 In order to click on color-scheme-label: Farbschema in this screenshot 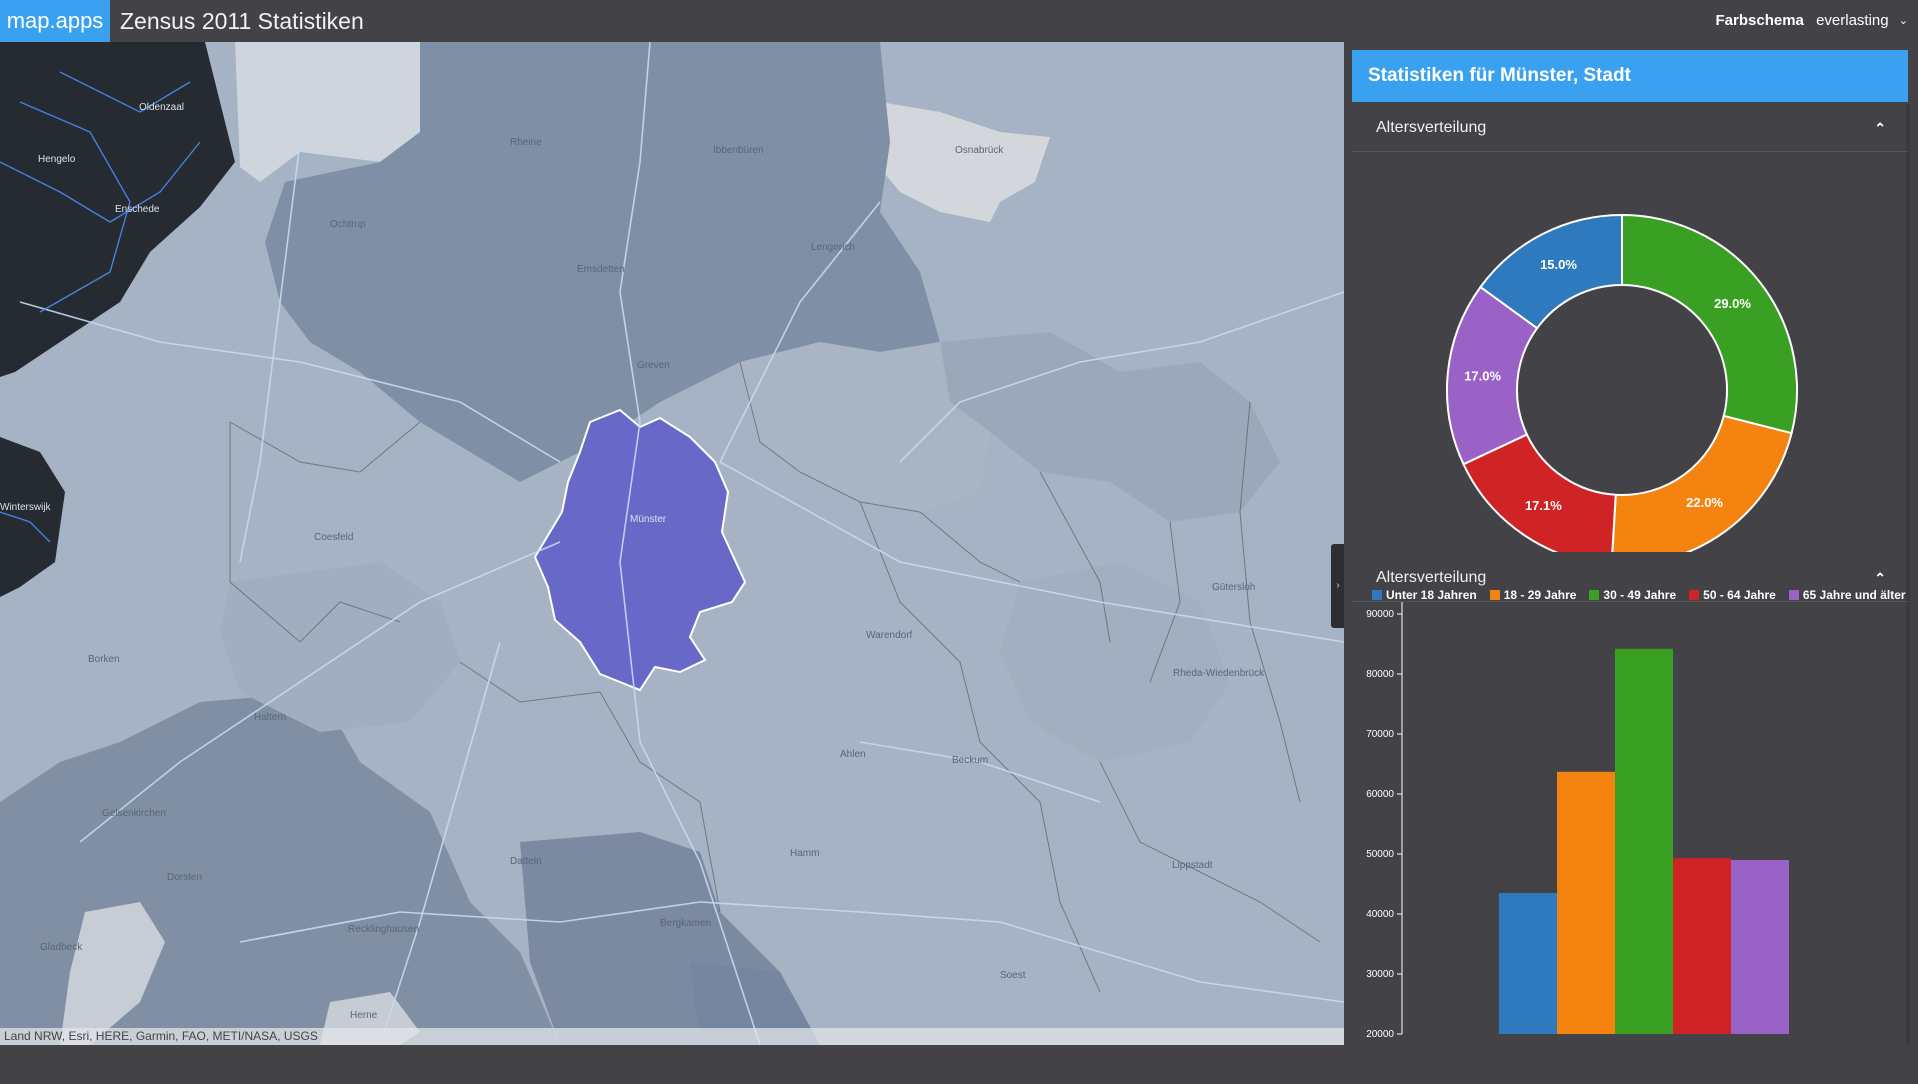, I will do `click(1759, 20)`.